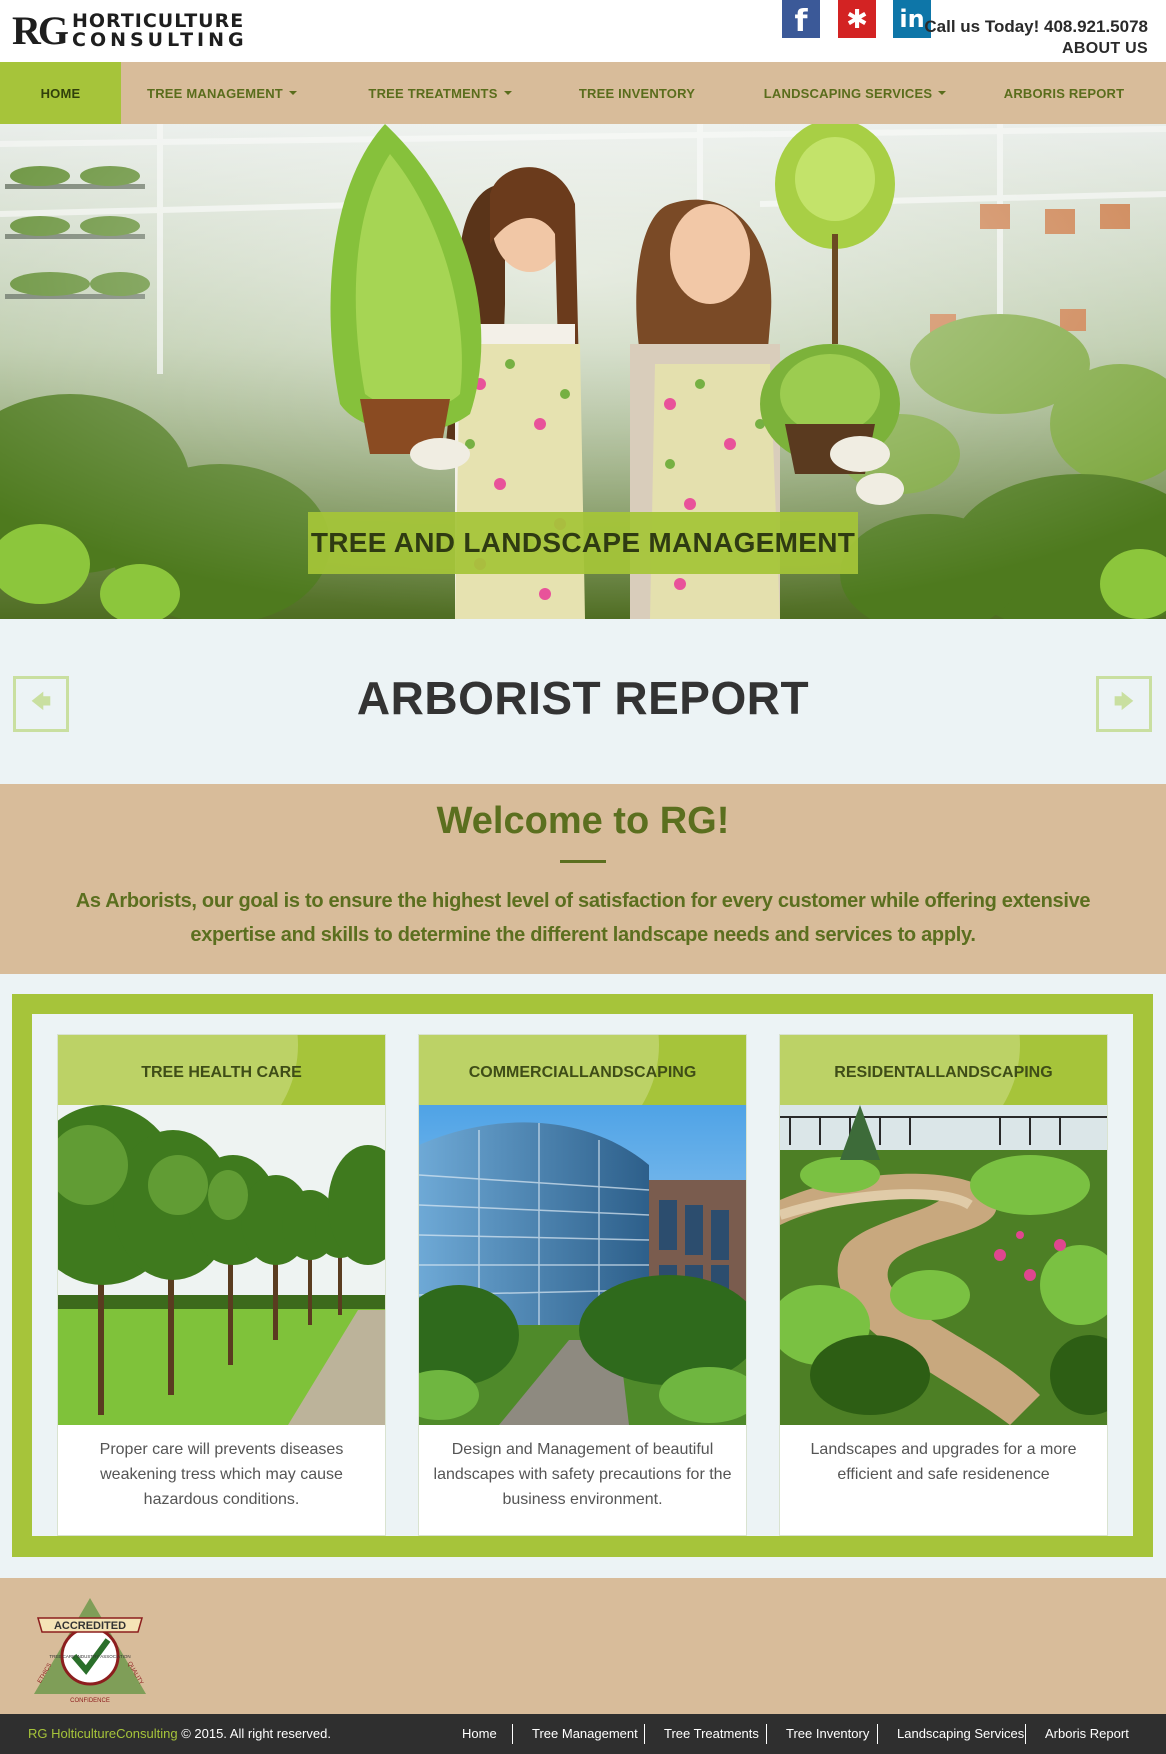  I want to click on nav-item-home: HOME, so click(60, 93).